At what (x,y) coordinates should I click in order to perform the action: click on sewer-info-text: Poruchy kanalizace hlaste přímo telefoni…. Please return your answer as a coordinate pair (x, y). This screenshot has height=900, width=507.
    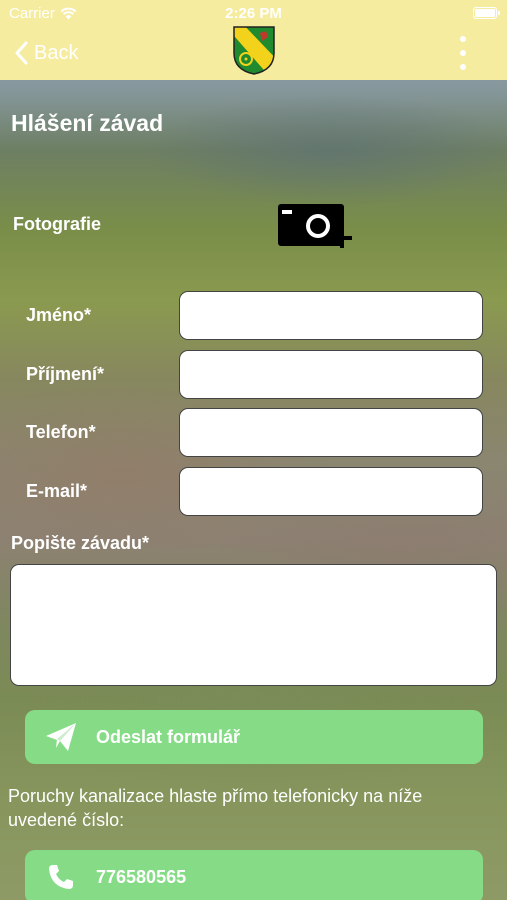
    Looking at the image, I should click on (215, 808).